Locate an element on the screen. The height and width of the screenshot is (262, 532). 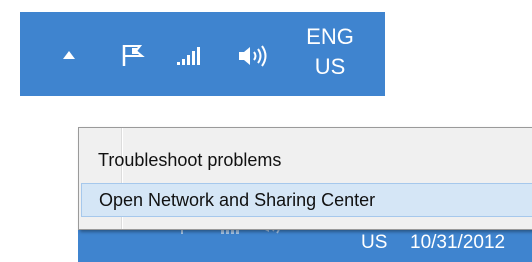
show-hidden-icons-arrow-icon is located at coordinates (69, 55).